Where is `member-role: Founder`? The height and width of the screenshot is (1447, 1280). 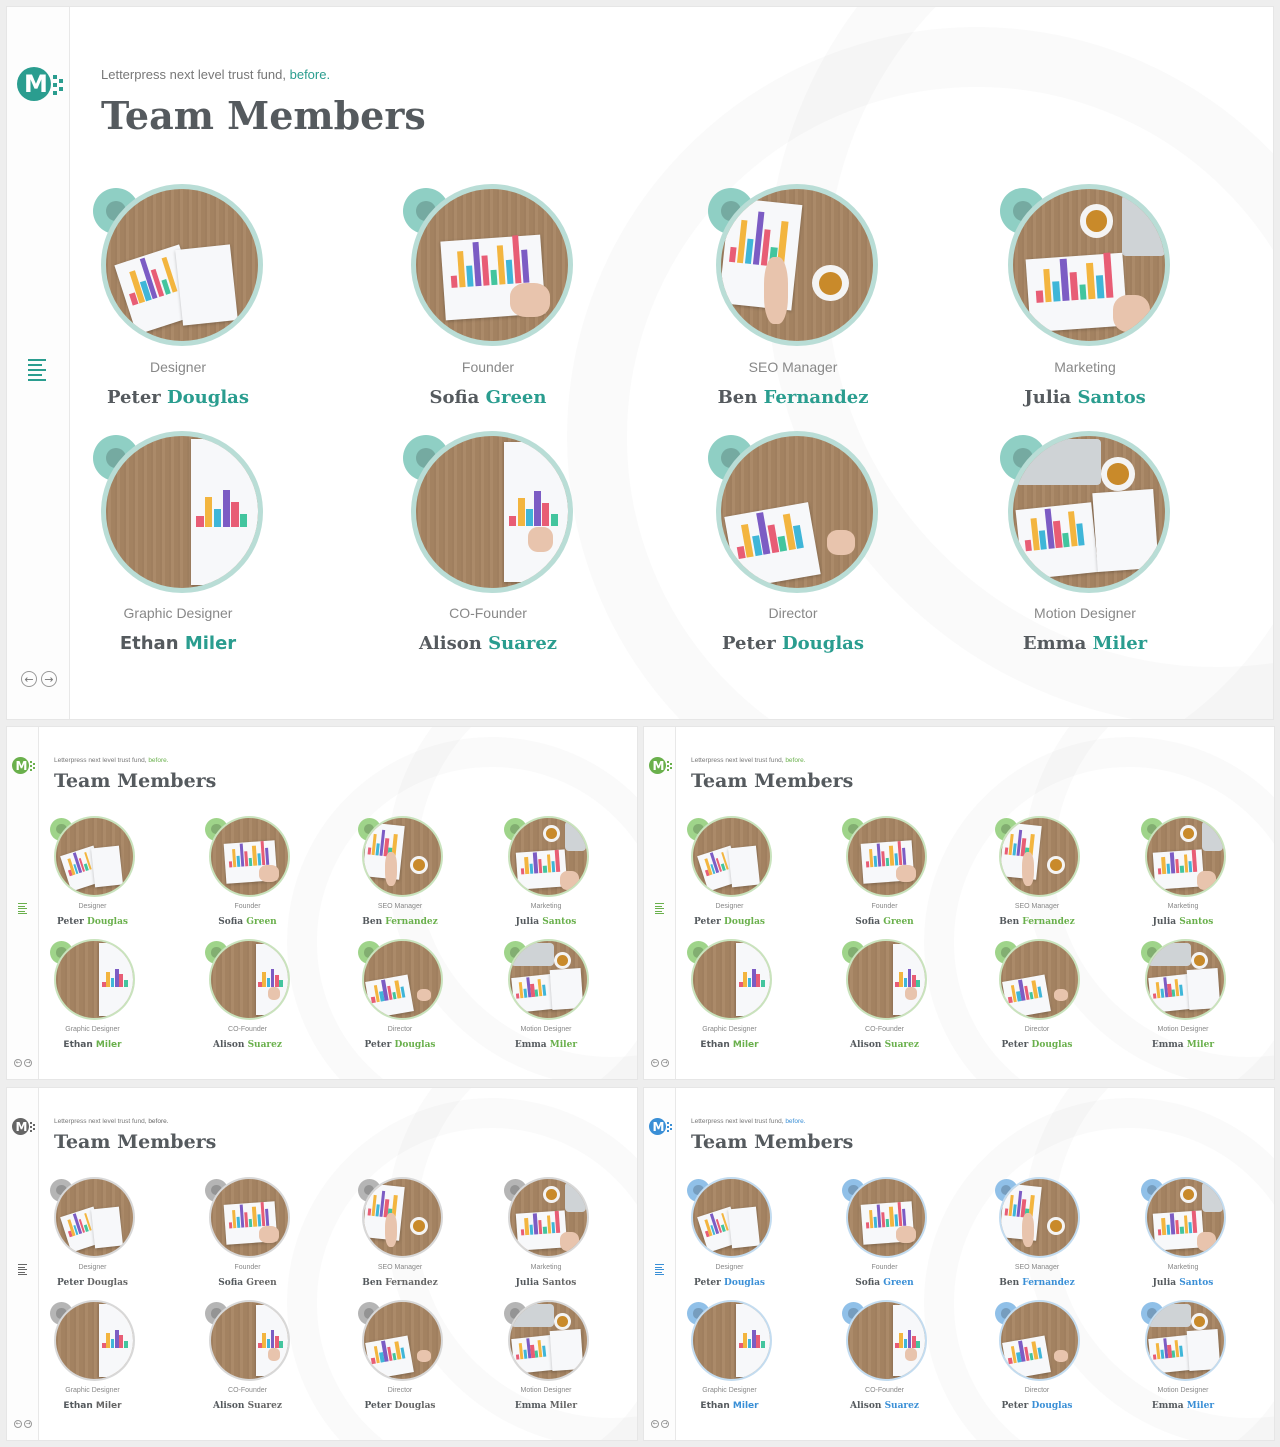 member-role: Founder is located at coordinates (884, 1267).